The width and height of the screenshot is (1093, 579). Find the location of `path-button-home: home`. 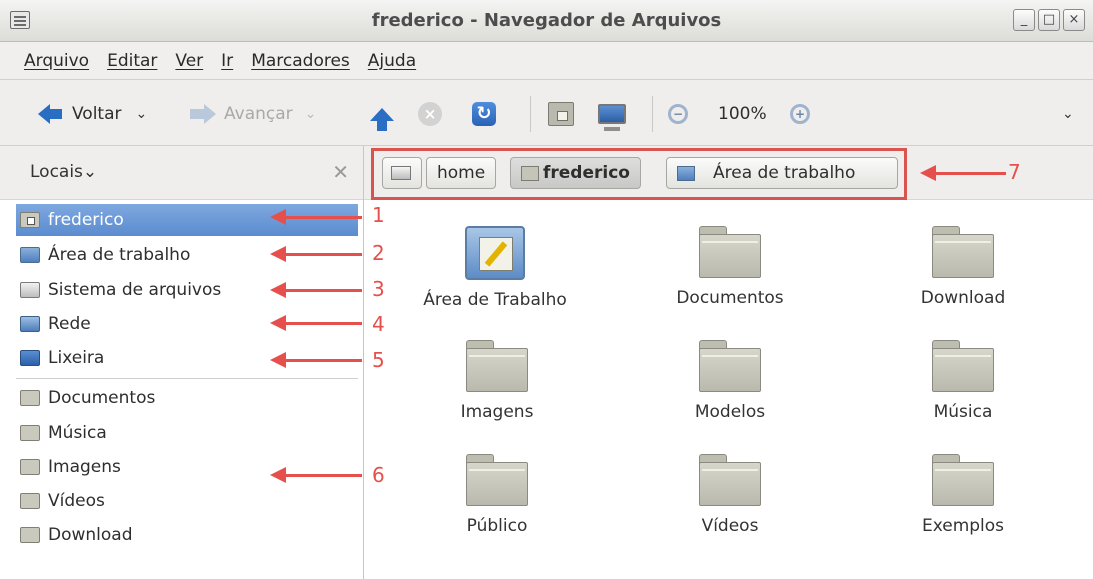

path-button-home: home is located at coordinates (461, 173).